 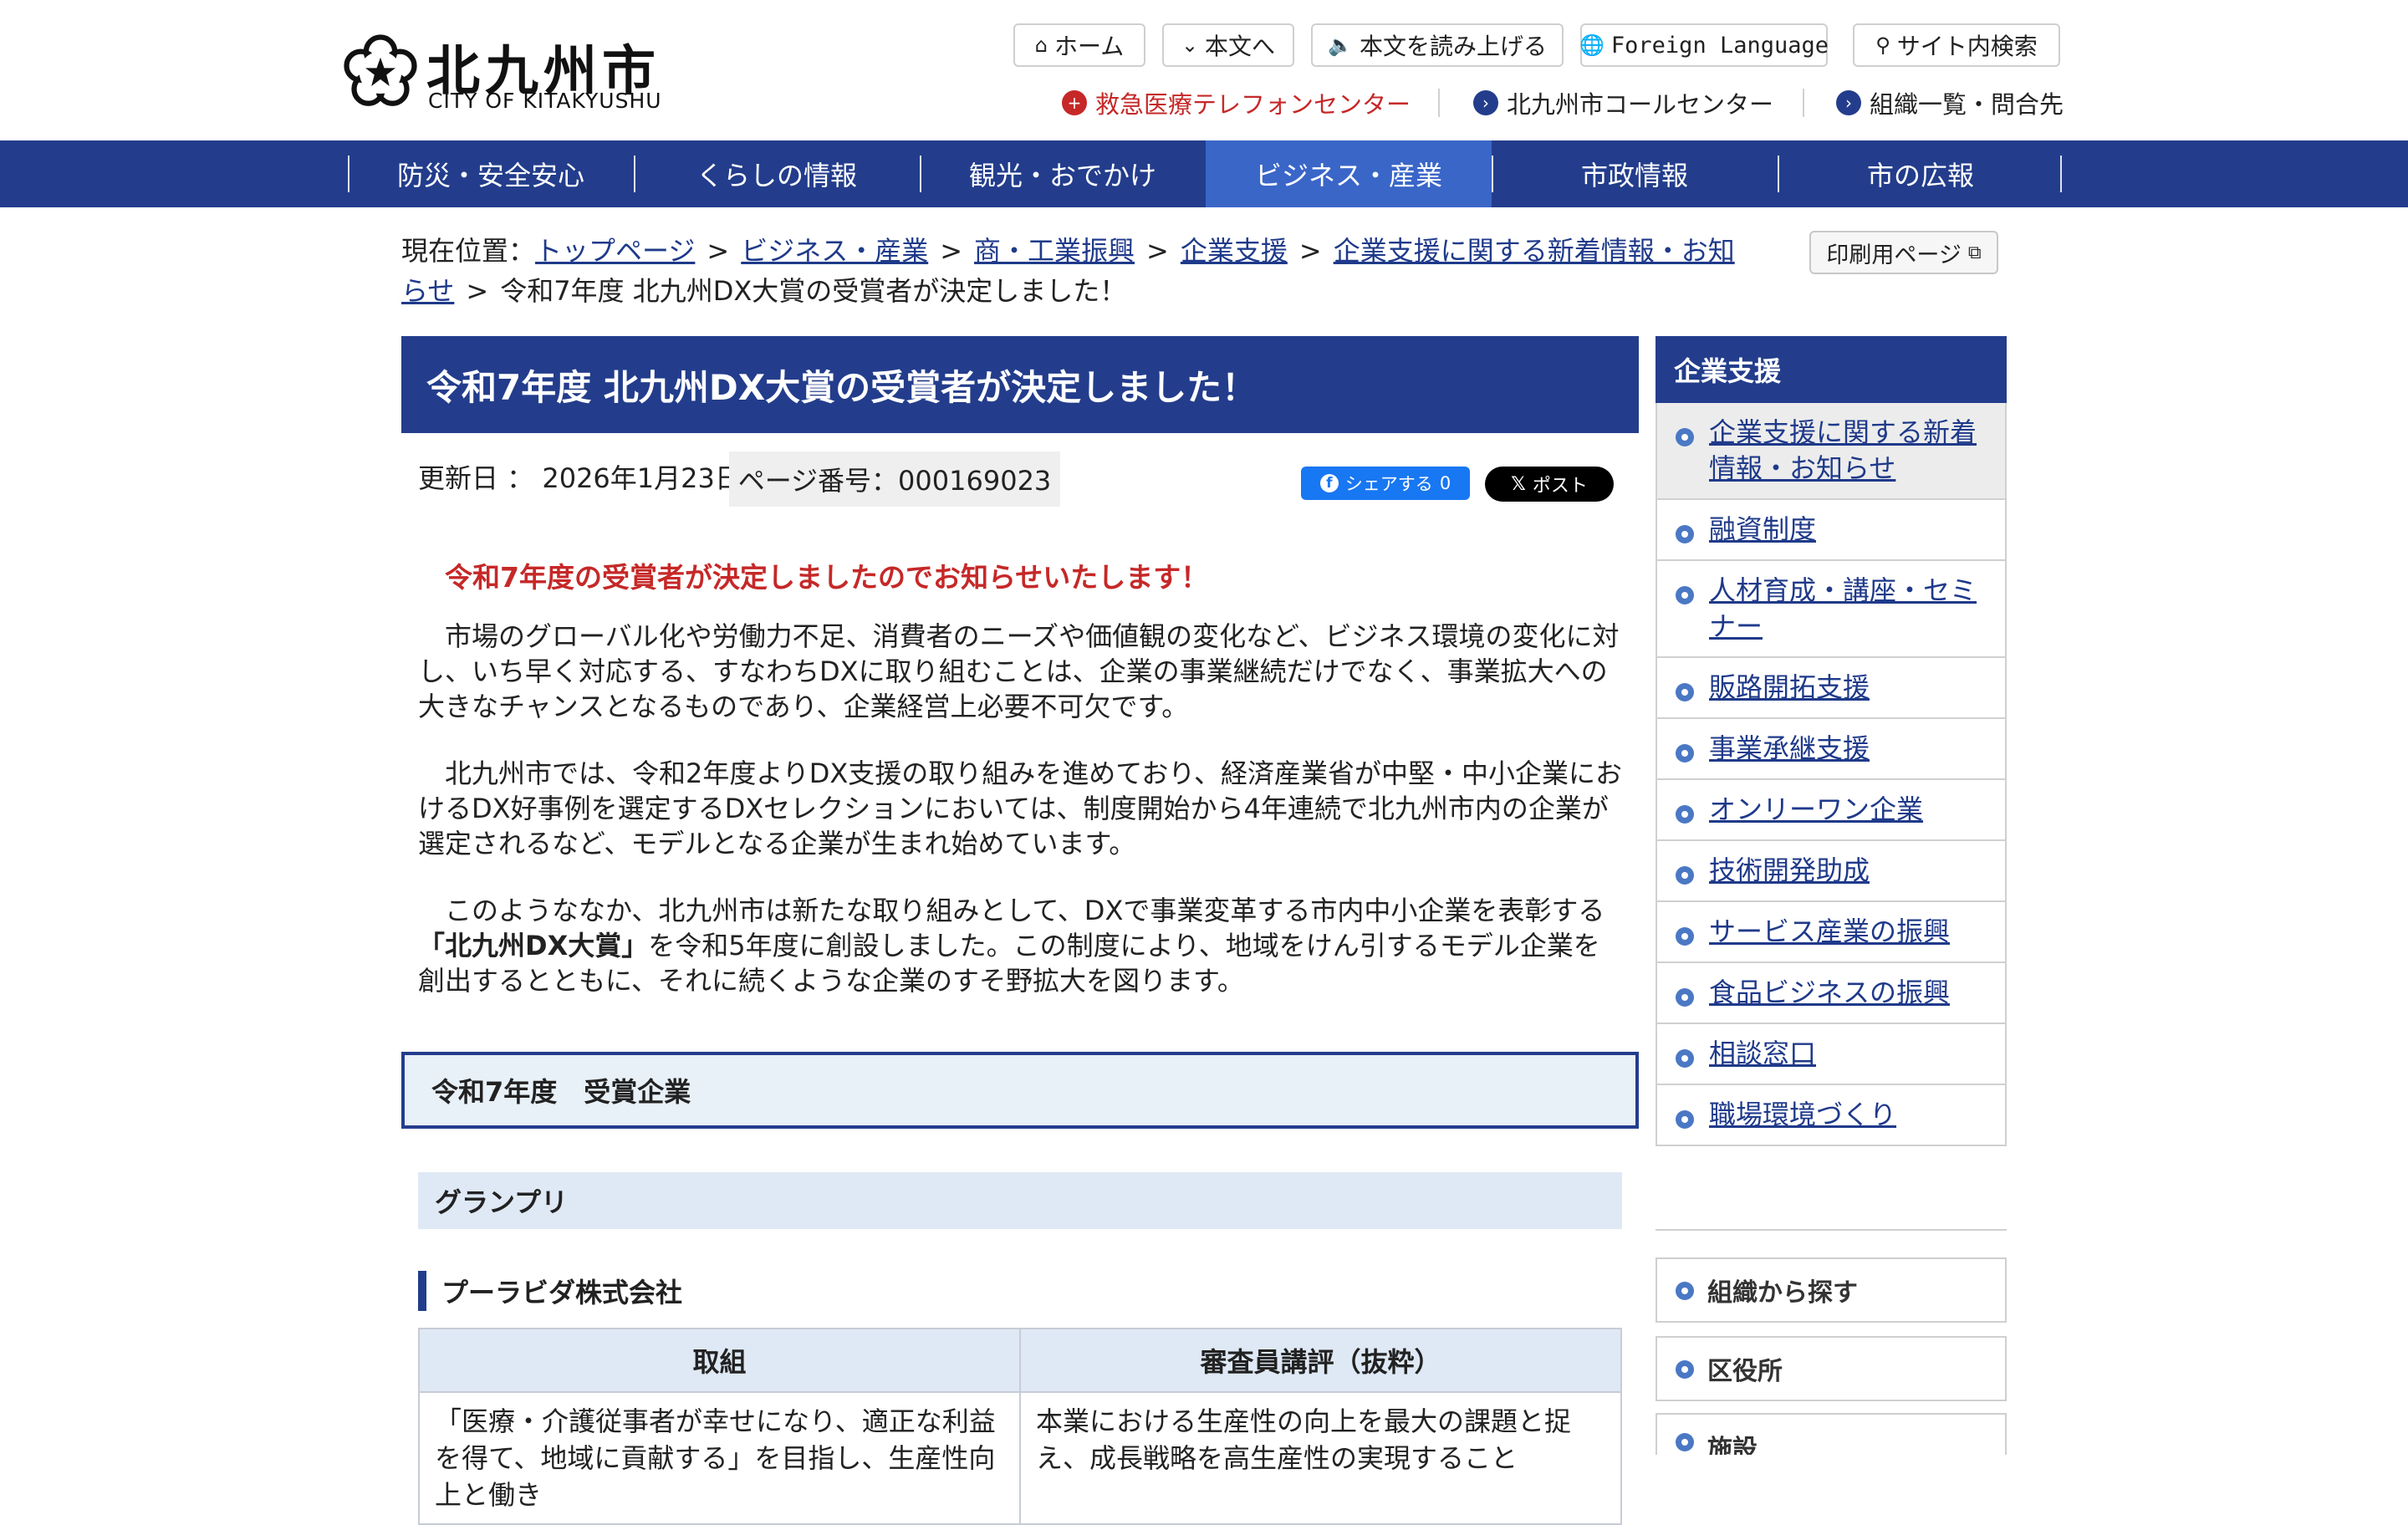 I want to click on home-icon: ⌂, so click(x=1041, y=45).